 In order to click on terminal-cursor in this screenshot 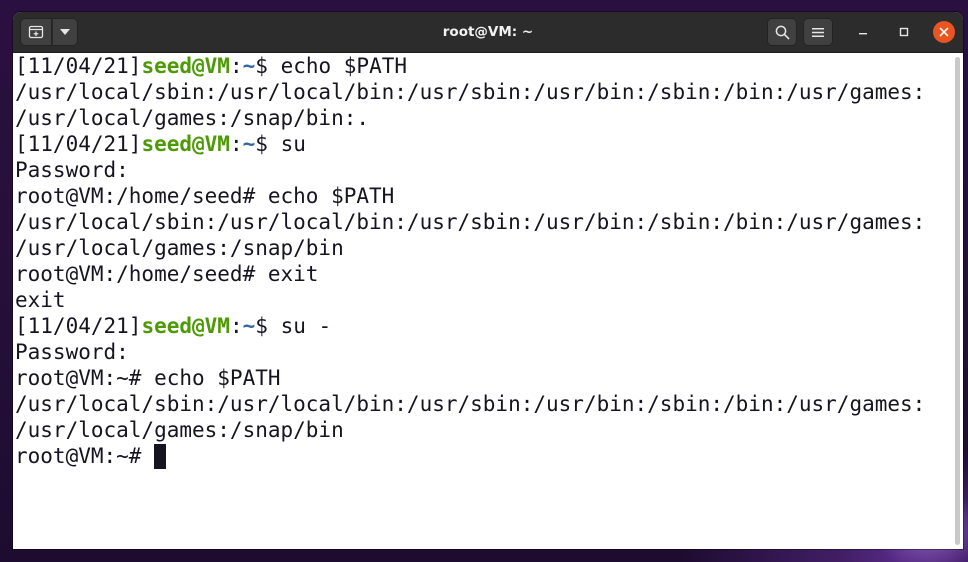, I will do `click(160, 456)`.